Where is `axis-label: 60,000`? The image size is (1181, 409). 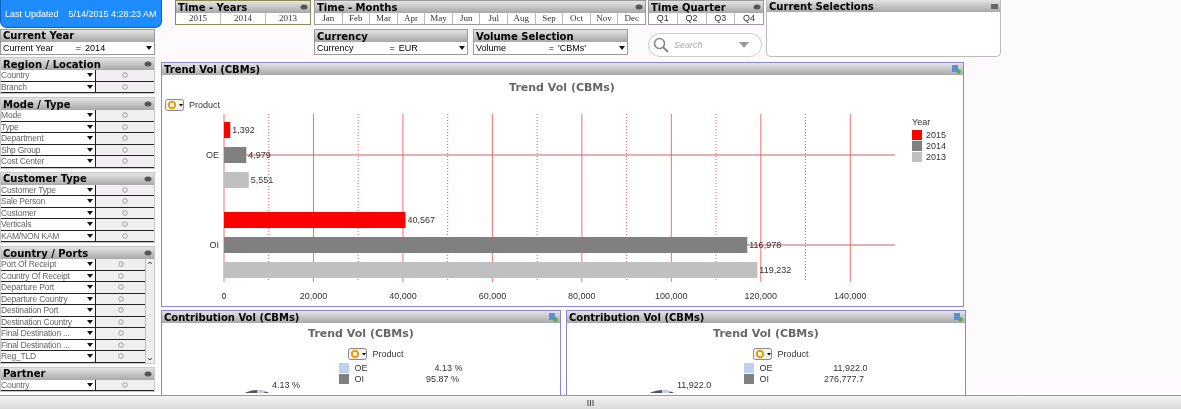 axis-label: 60,000 is located at coordinates (492, 296).